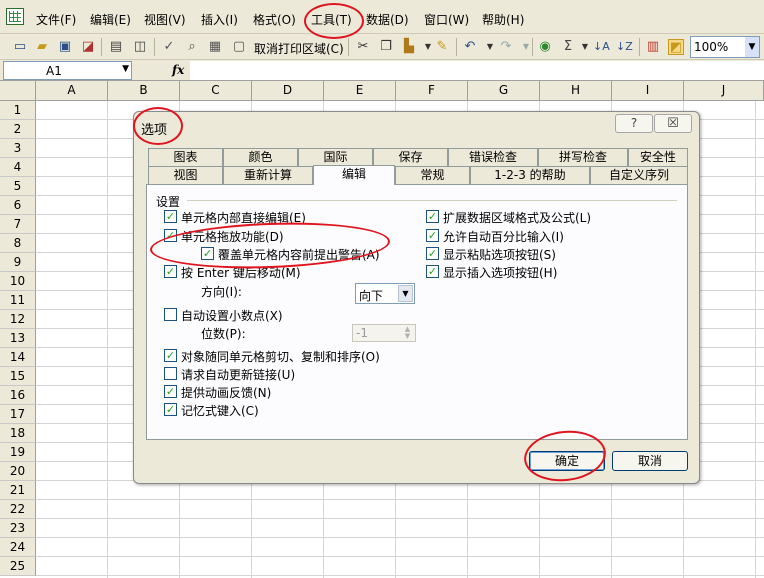 The height and width of the screenshot is (578, 764). What do you see at coordinates (409, 47) in the screenshot?
I see `paste-icon: ▙` at bounding box center [409, 47].